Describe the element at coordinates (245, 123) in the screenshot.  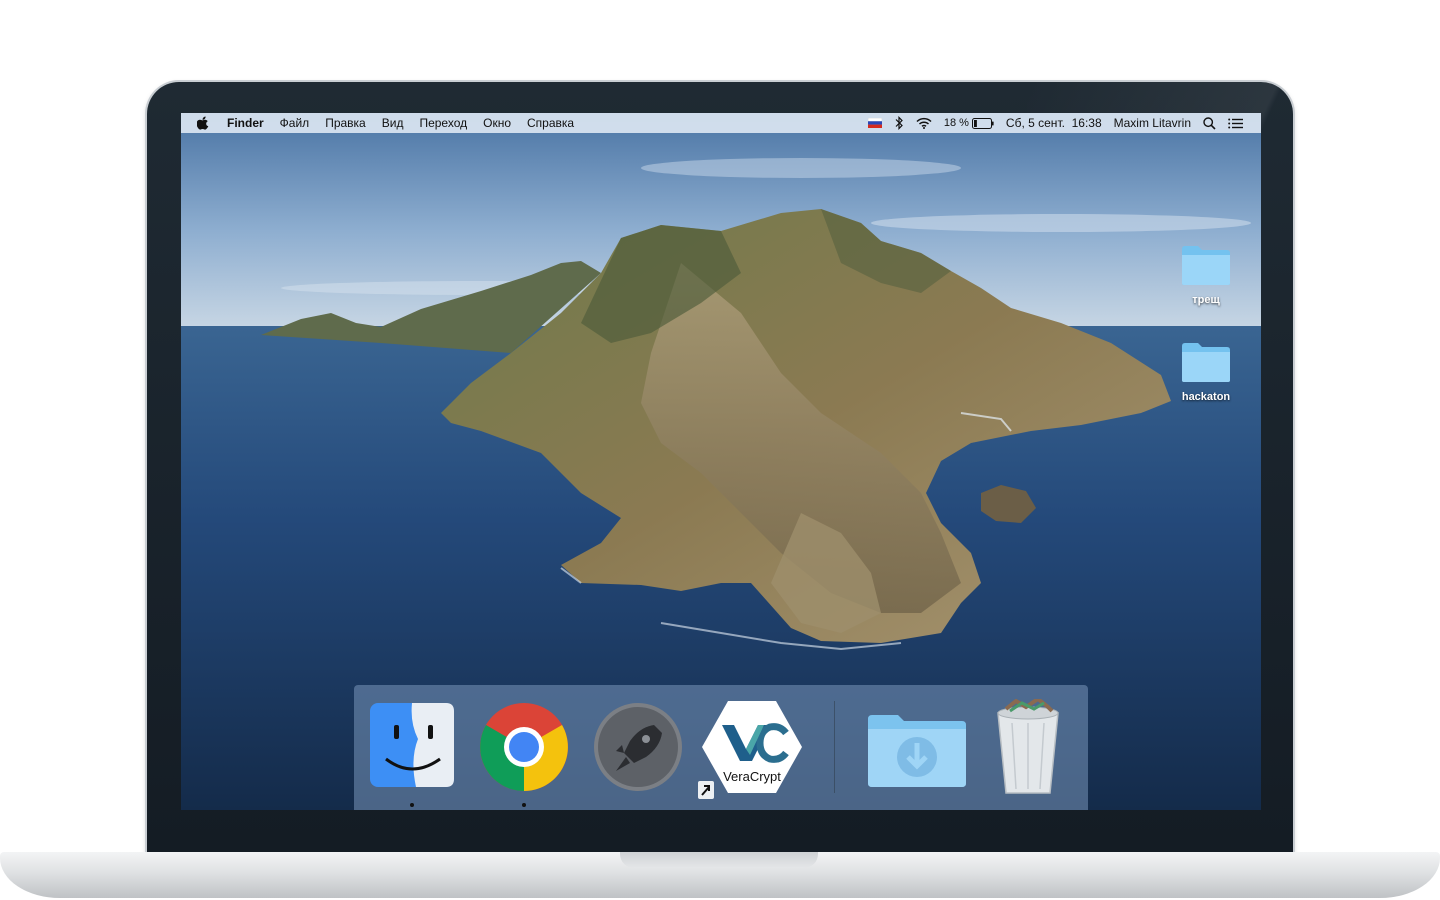
I see `menu-app-finder: Finder` at that location.